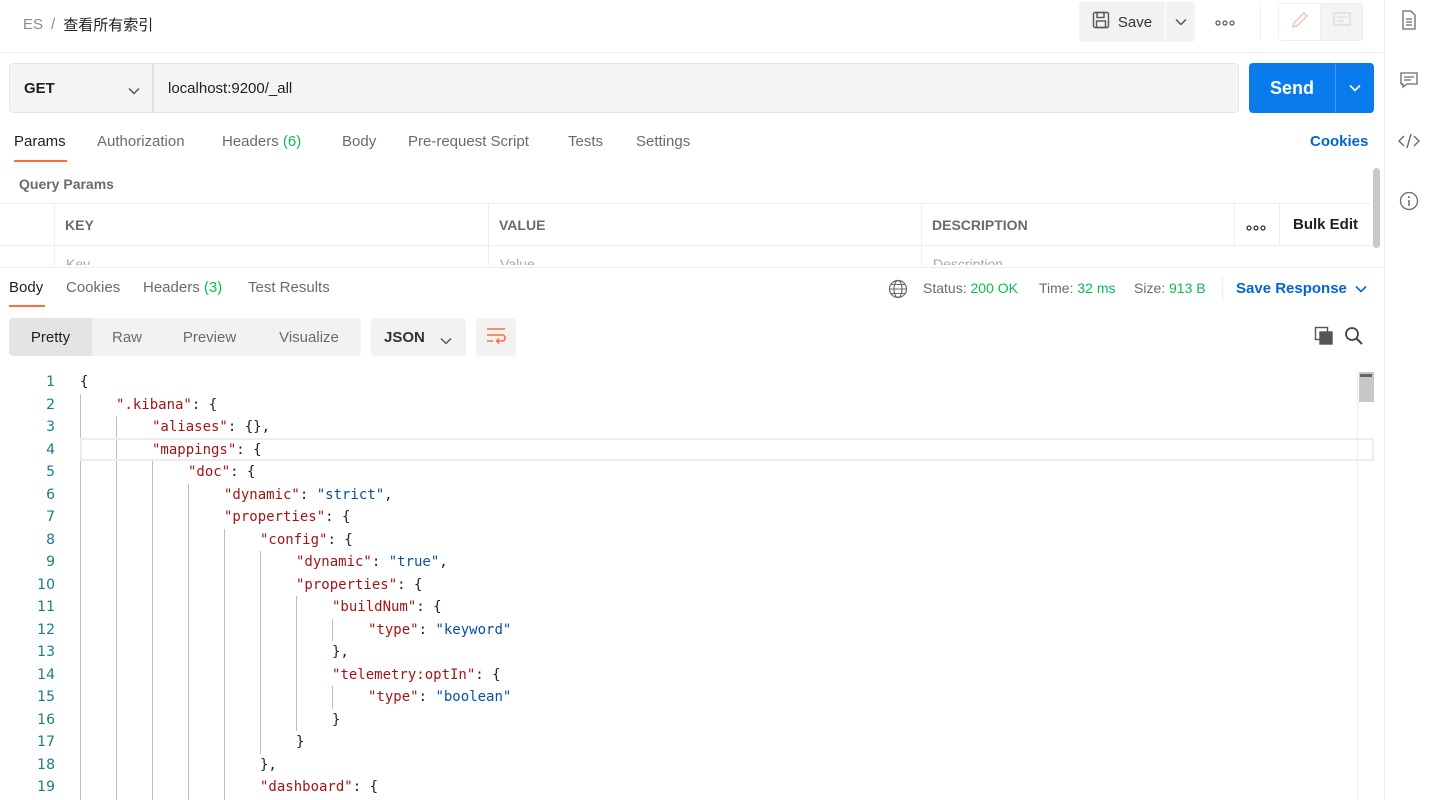 The height and width of the screenshot is (800, 1431). What do you see at coordinates (308, 495) in the screenshot?
I see `code-text: "dynamic": "strict",` at bounding box center [308, 495].